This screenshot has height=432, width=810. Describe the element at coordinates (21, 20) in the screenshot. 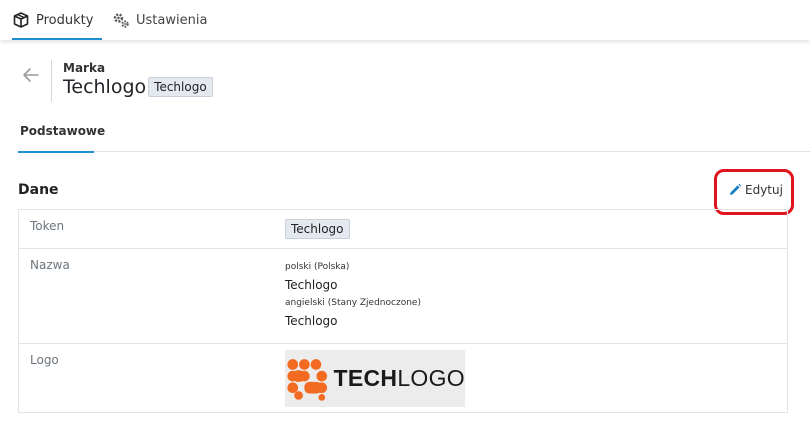

I see `box-icon` at that location.